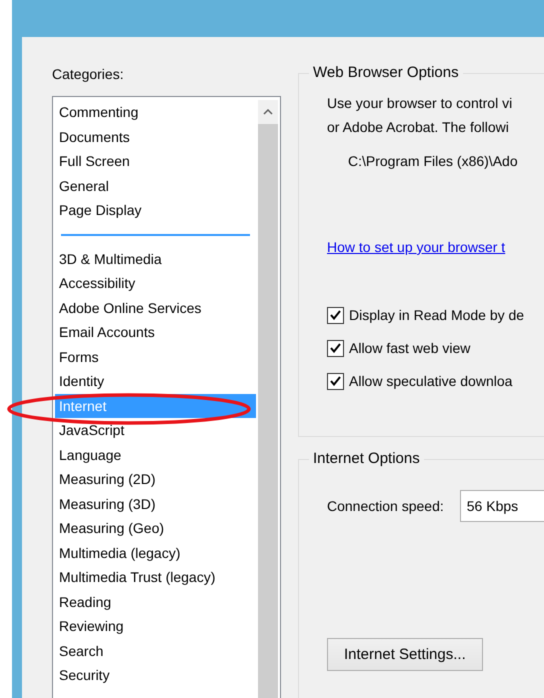 The height and width of the screenshot is (698, 544). Describe the element at coordinates (155, 577) in the screenshot. I see `category-item: Multimedia Trust (legacy)` at that location.